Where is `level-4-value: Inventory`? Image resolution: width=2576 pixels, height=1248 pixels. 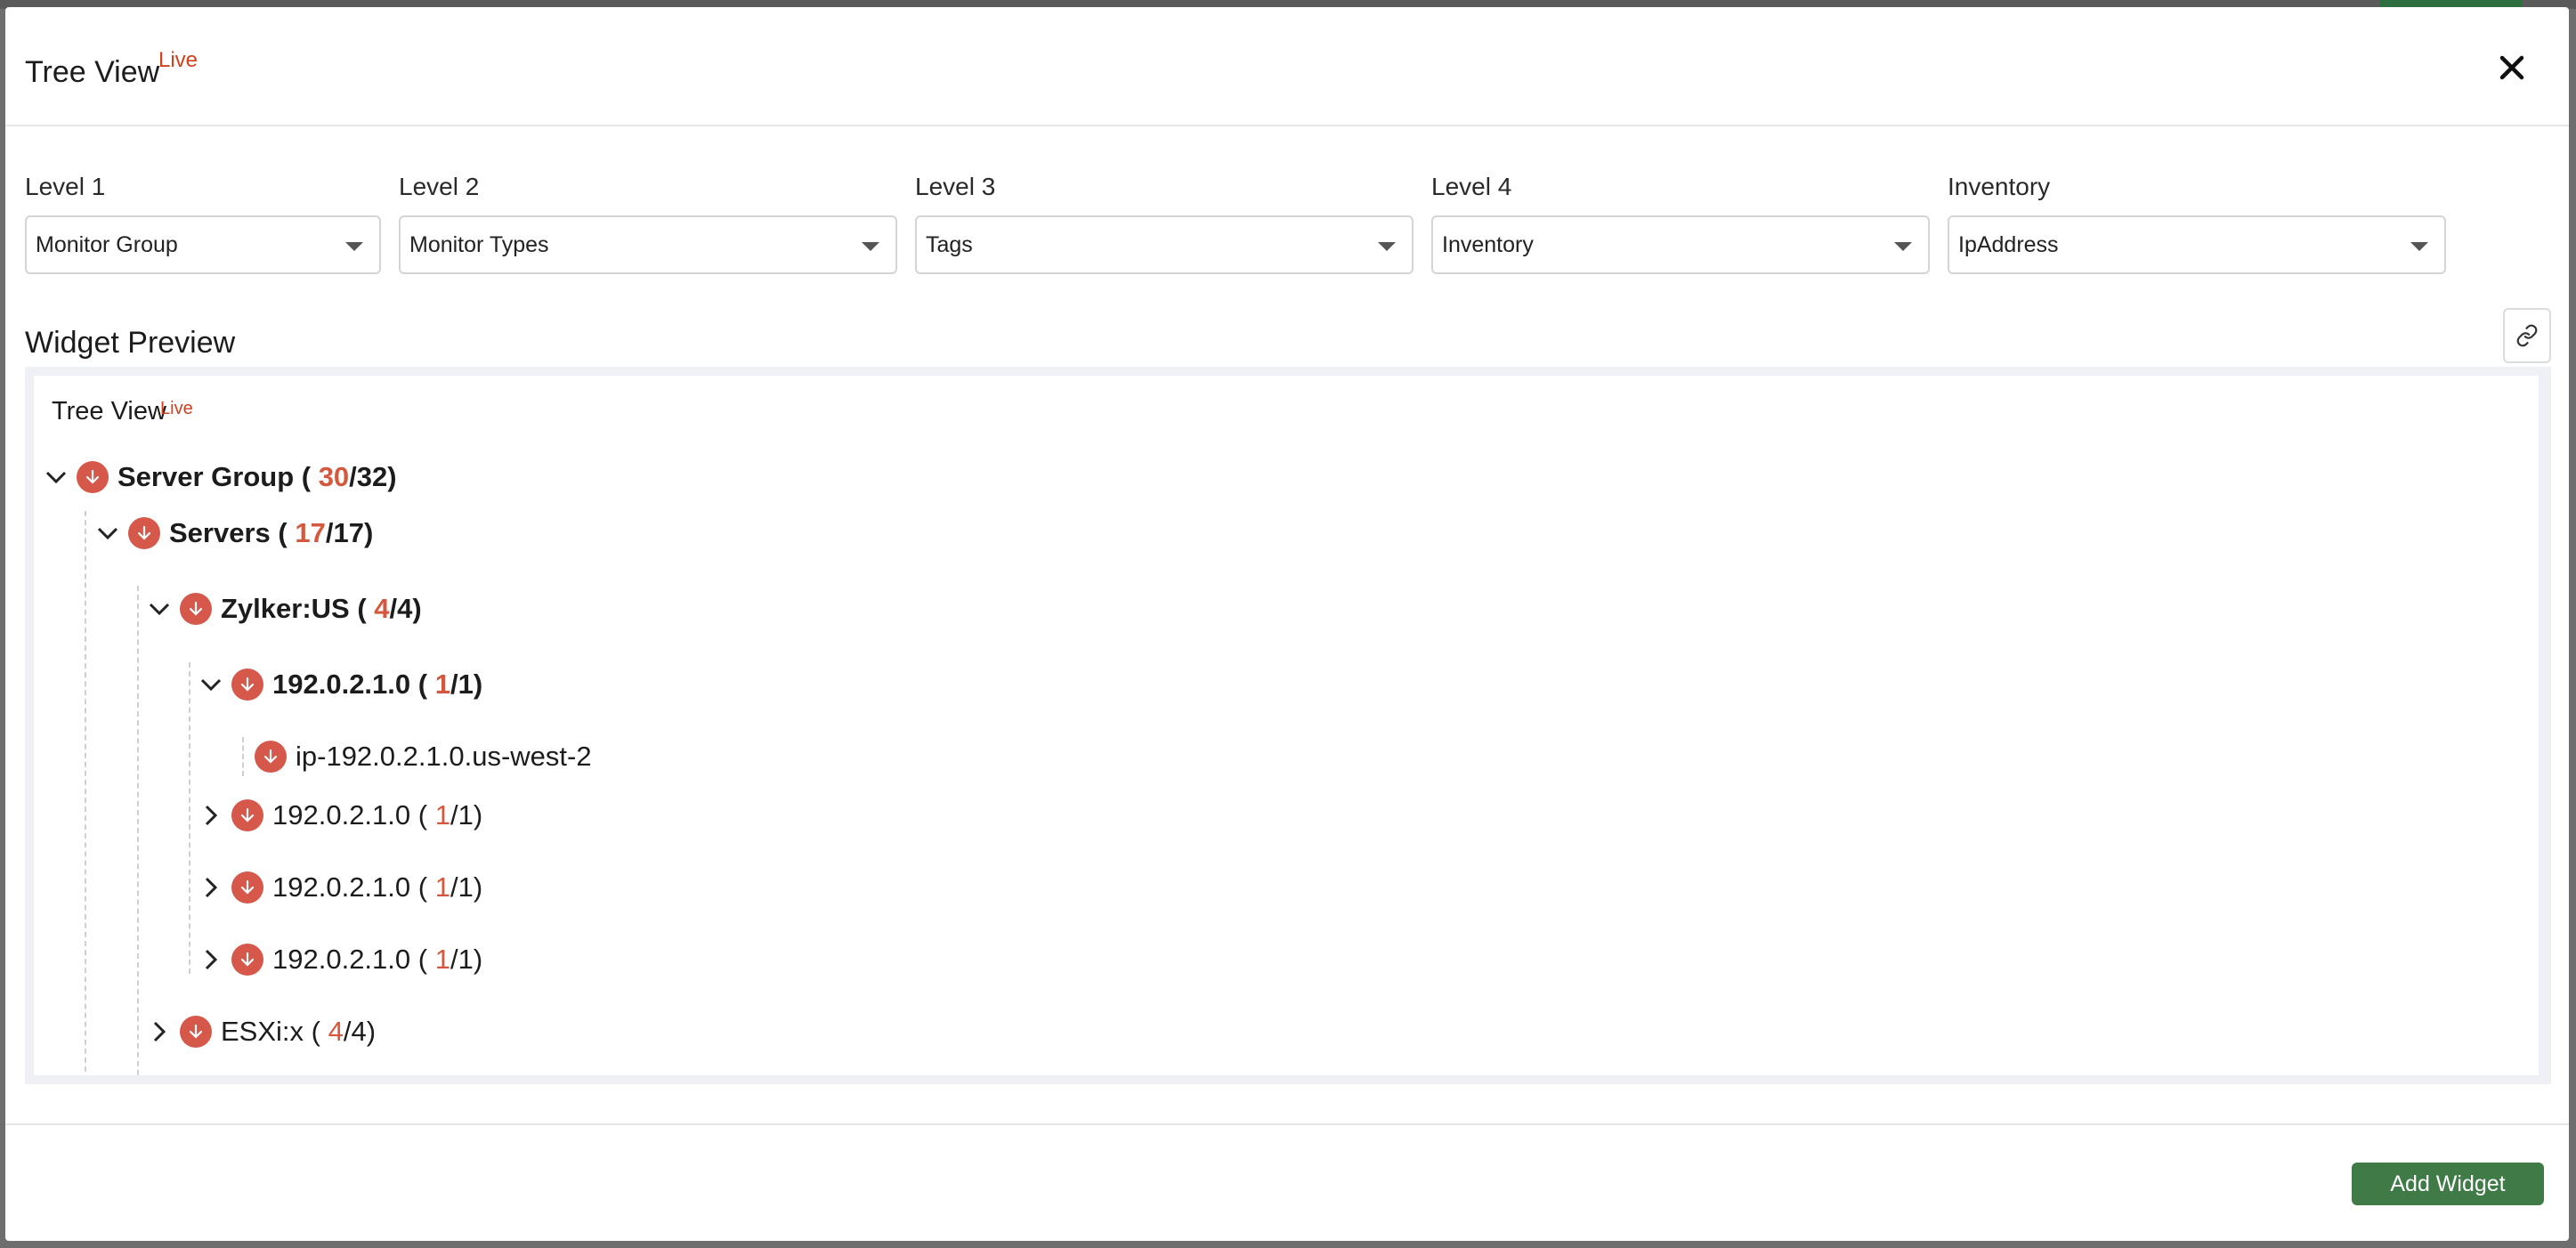
level-4-value: Inventory is located at coordinates (1488, 244).